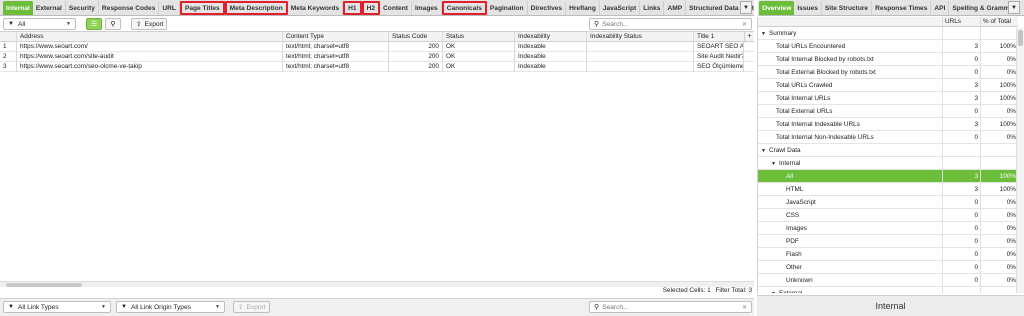  I want to click on overview-row: Total Internal Indexable URLs 3 100%, so click(888, 124).